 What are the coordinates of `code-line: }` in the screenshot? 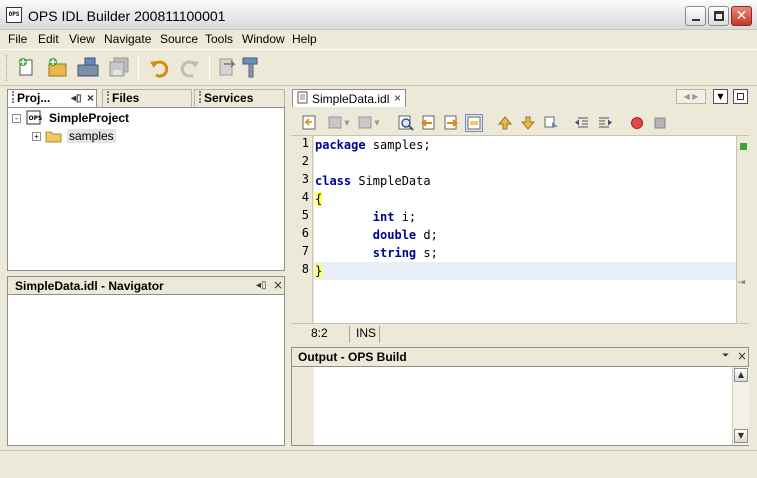 It's located at (319, 271).